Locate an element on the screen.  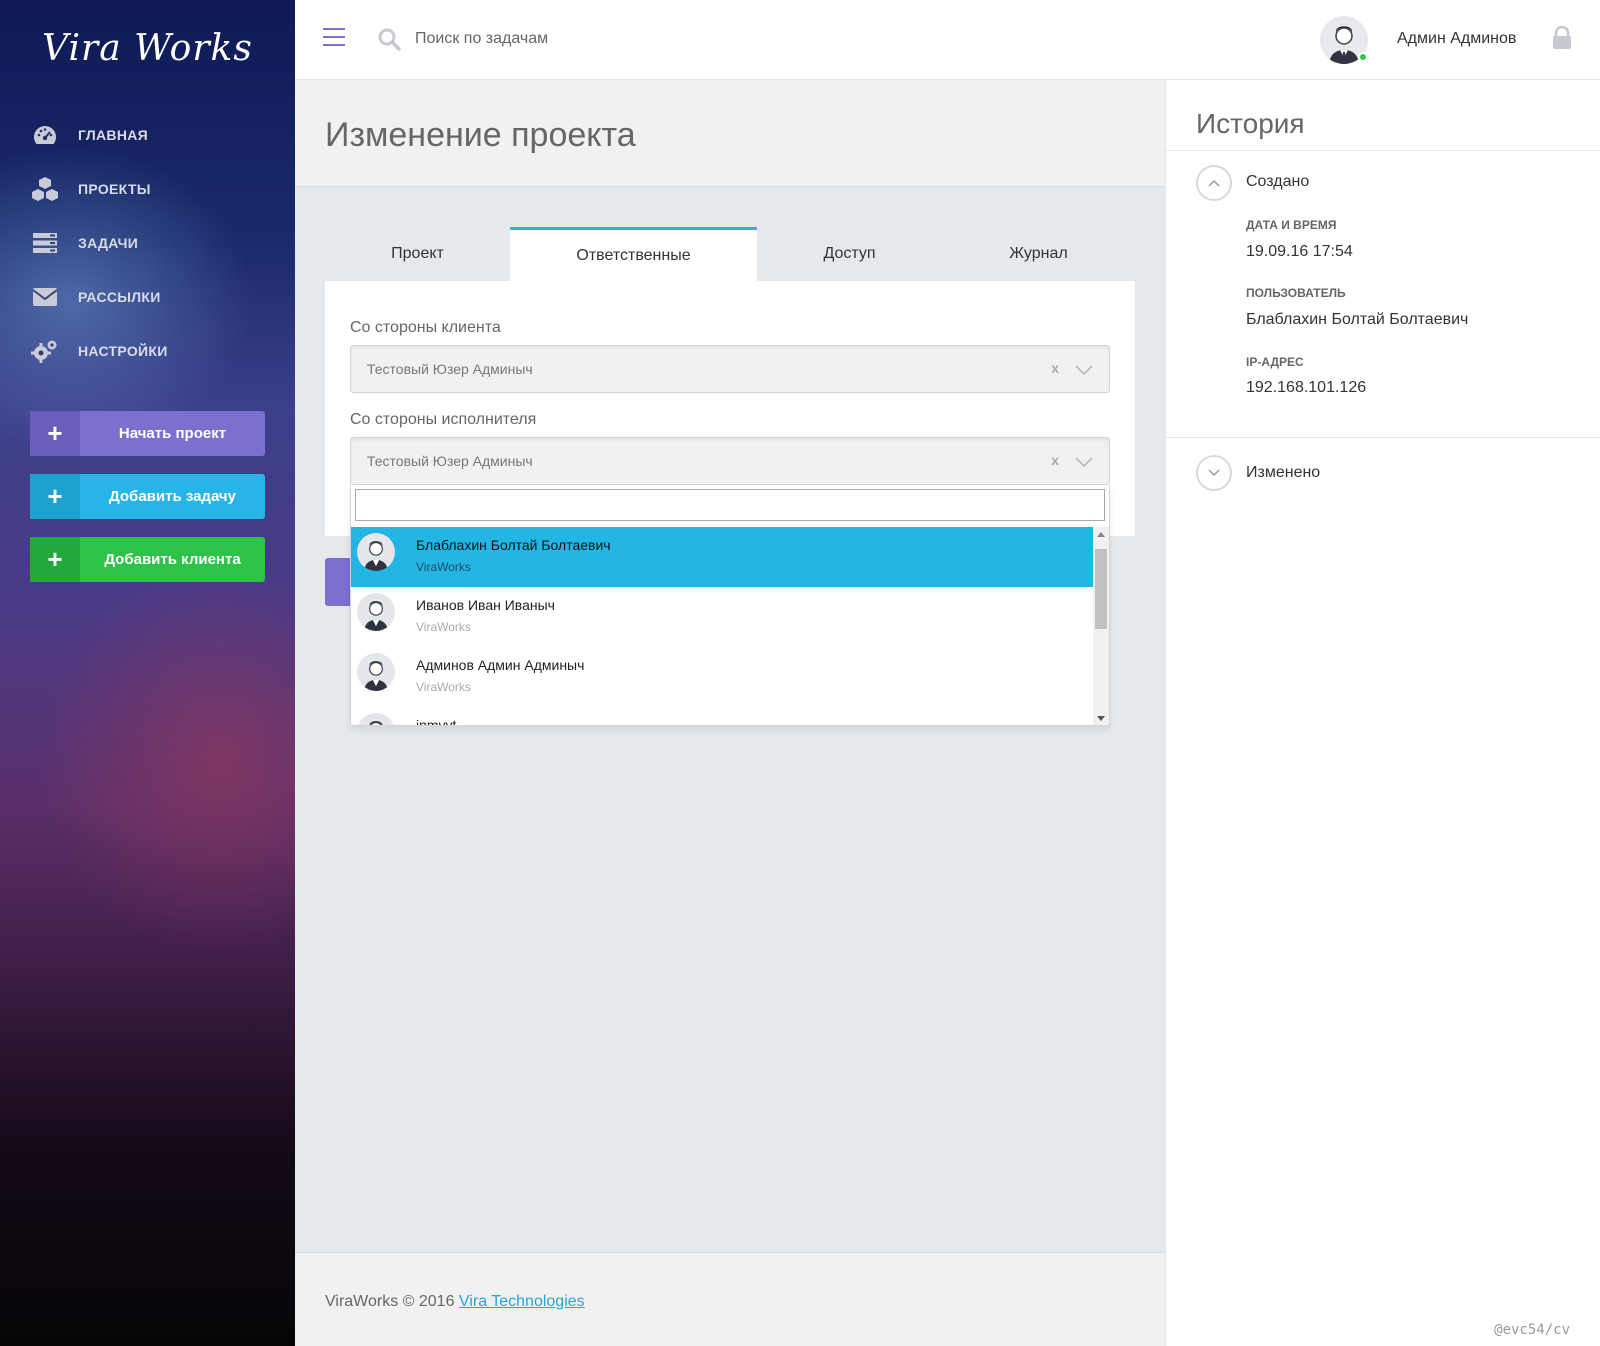
nav-item-projects: ПРОЕКТЫ is located at coordinates (90, 189).